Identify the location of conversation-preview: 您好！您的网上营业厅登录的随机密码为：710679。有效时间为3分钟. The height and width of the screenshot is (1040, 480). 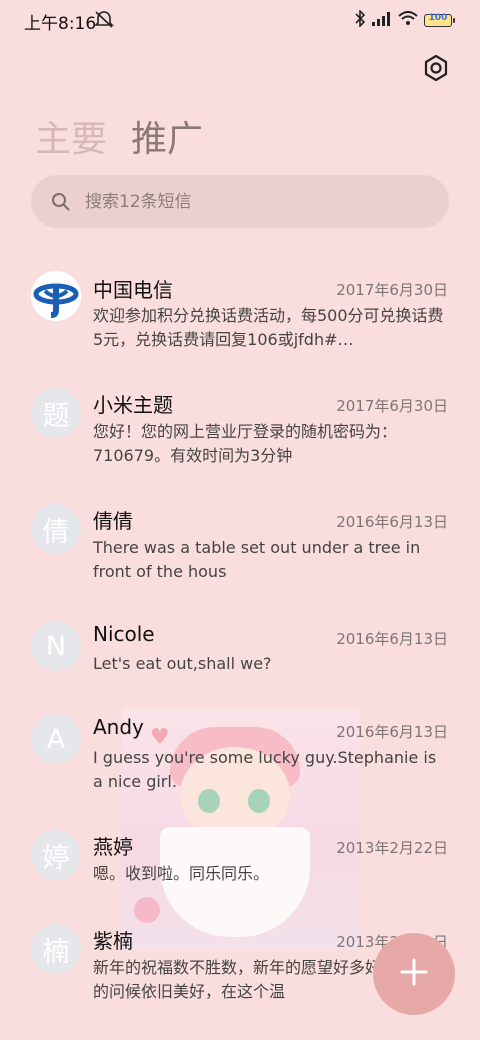
(245, 443).